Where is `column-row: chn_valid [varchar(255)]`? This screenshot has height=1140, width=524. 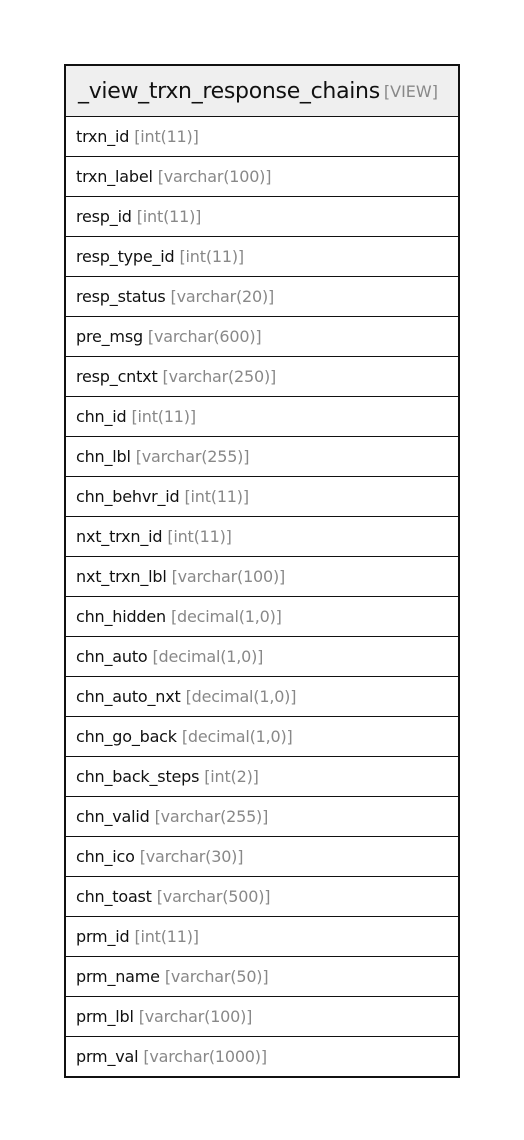 column-row: chn_valid [varchar(255)] is located at coordinates (262, 817).